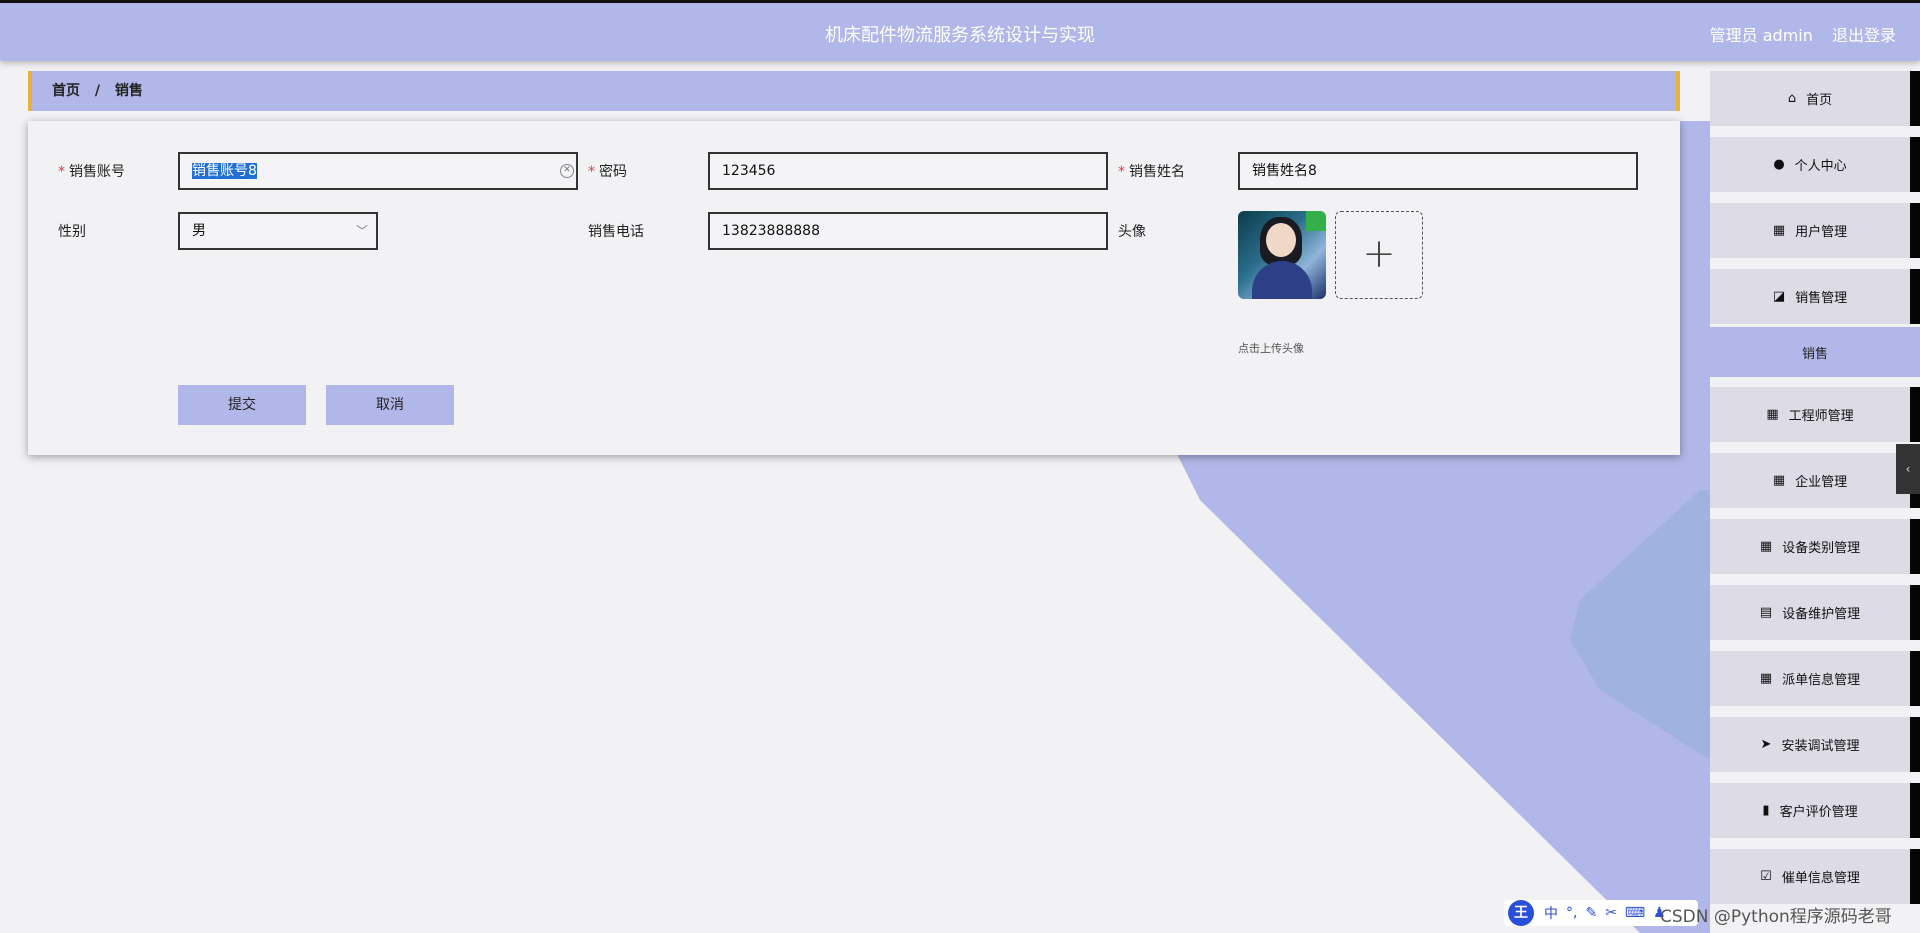  What do you see at coordinates (72, 232) in the screenshot?
I see `gender-label: 性别` at bounding box center [72, 232].